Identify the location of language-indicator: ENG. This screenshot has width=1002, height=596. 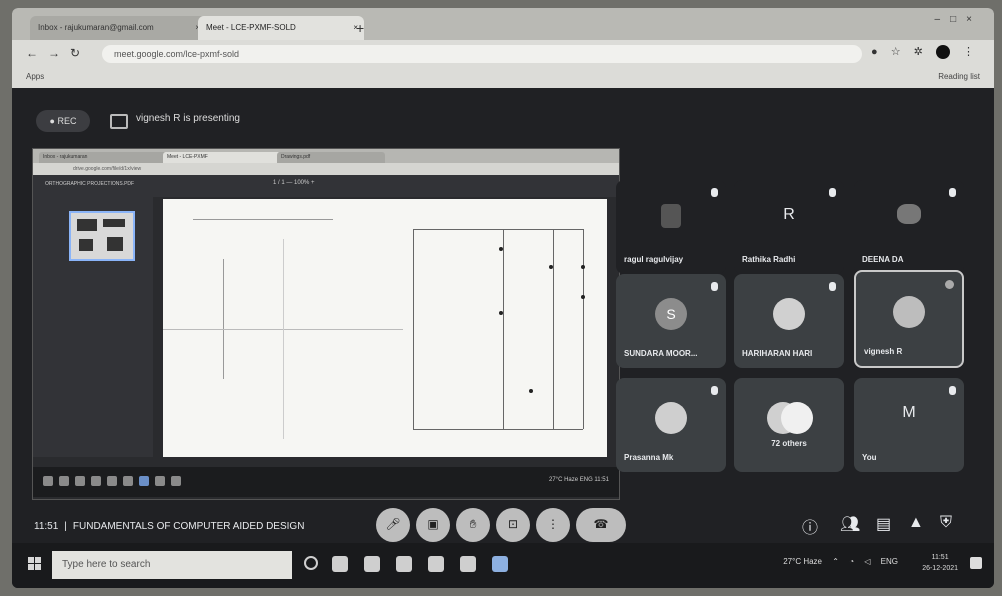
(889, 561).